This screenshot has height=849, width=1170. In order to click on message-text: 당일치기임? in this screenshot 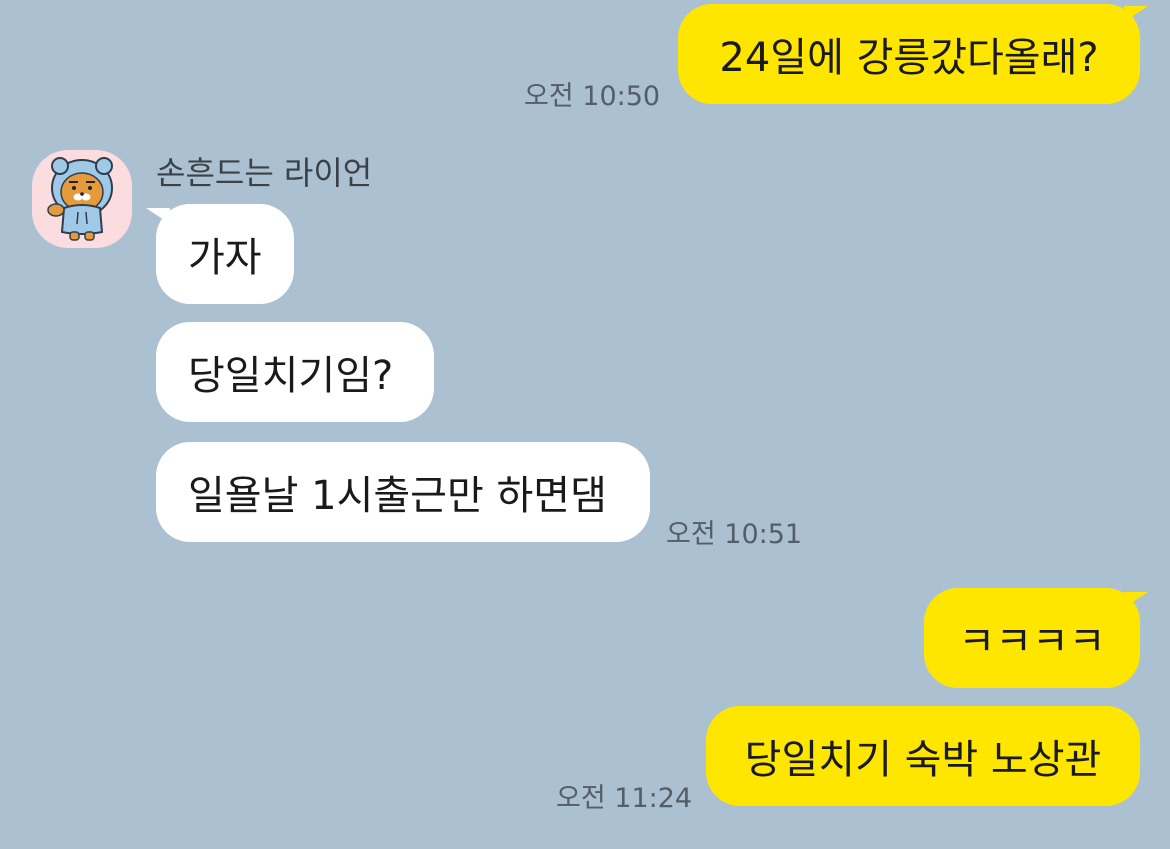, I will do `click(291, 376)`.